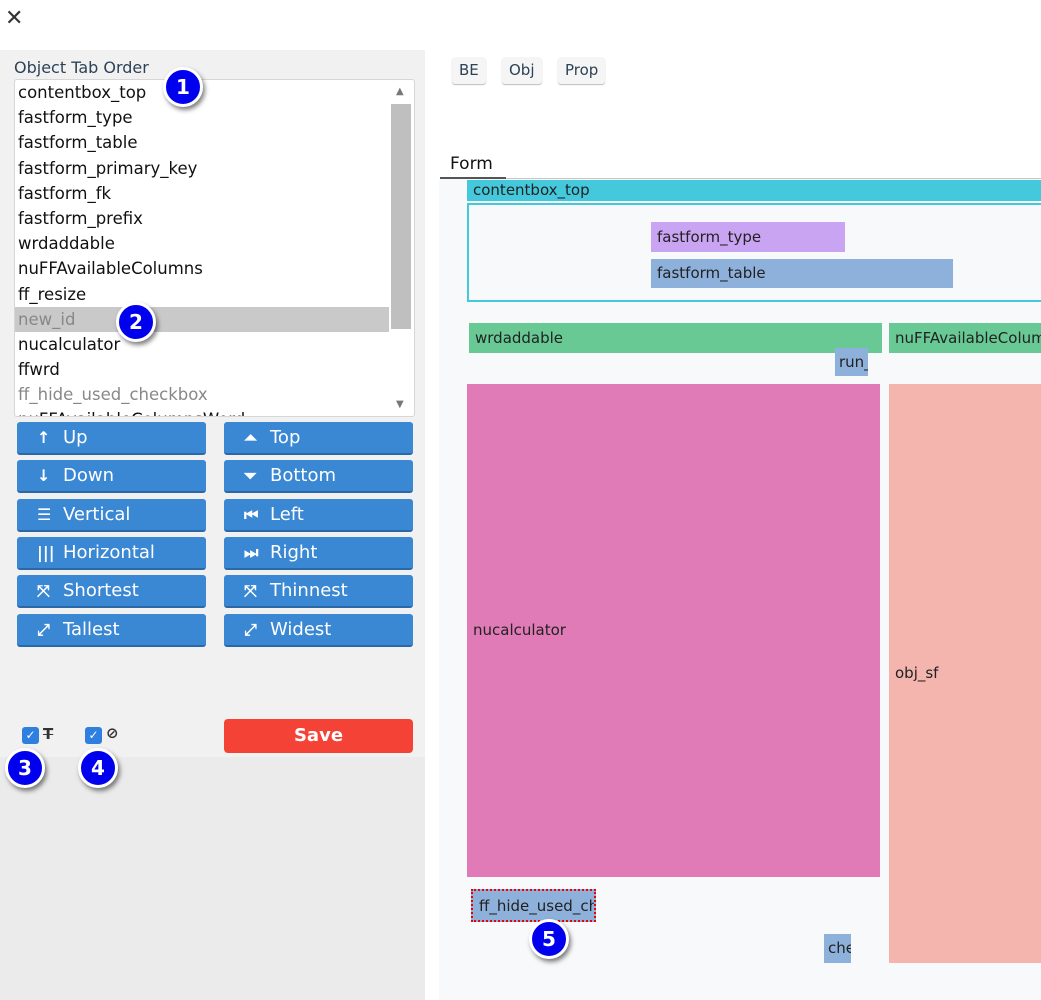  What do you see at coordinates (44, 475) in the screenshot?
I see `arrow-down-icon: ↓` at bounding box center [44, 475].